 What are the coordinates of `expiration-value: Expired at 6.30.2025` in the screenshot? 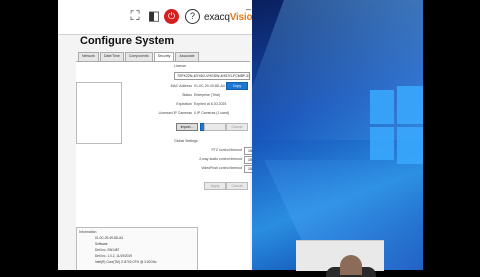 It's located at (210, 104).